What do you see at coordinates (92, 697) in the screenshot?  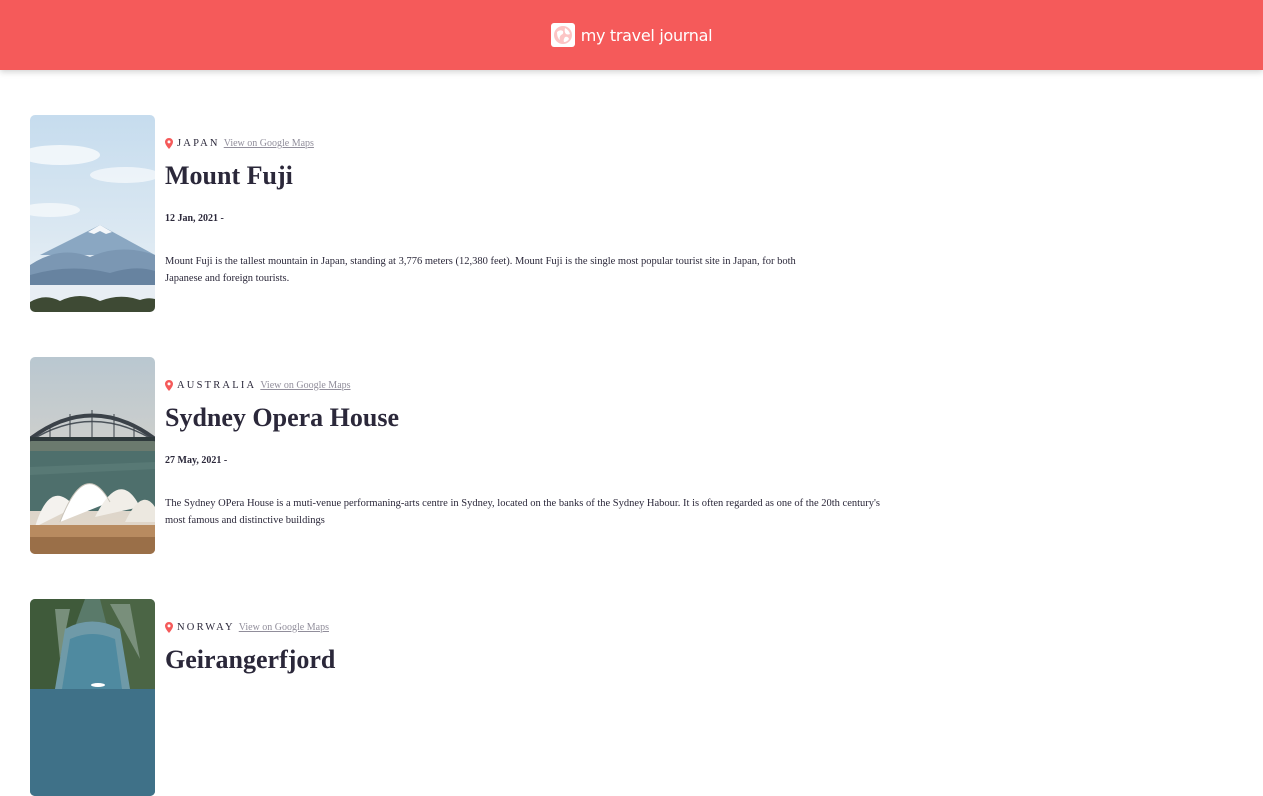 I see `entry-photo-geirangerfjord` at bounding box center [92, 697].